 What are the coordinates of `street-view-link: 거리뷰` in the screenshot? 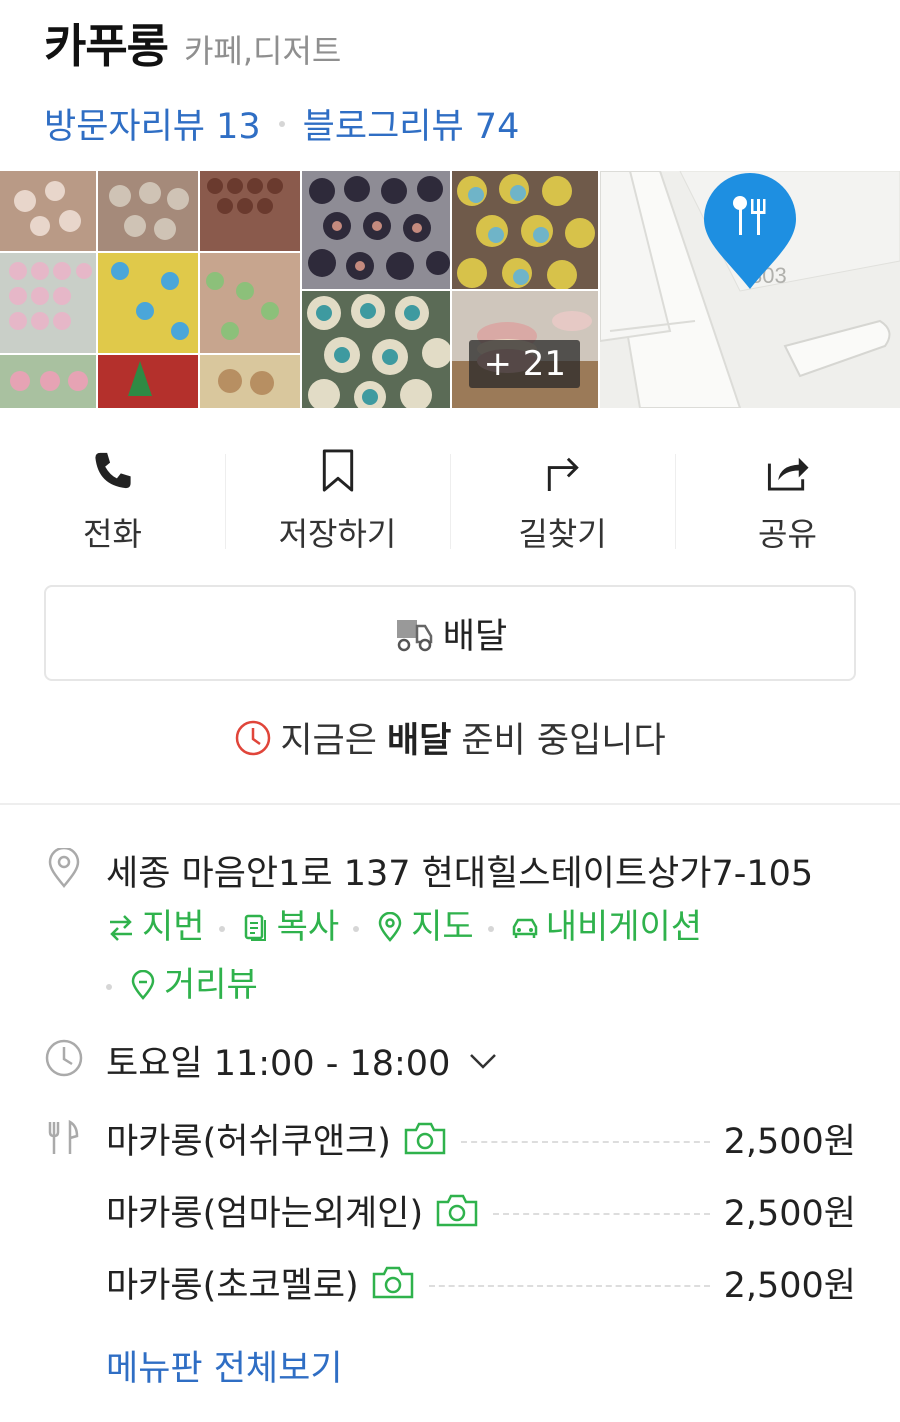 It's located at (193, 985).